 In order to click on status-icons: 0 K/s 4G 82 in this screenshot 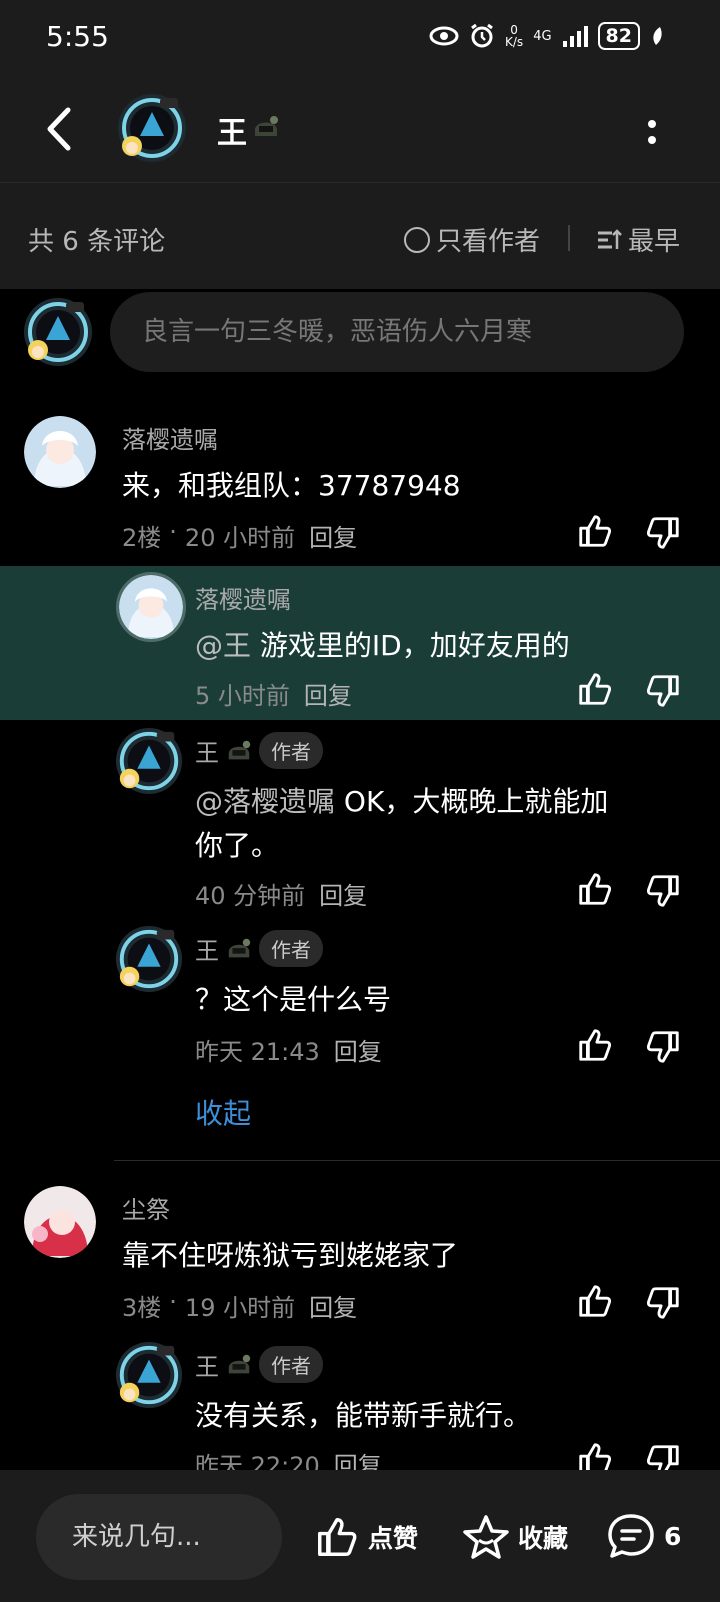, I will do `click(546, 36)`.